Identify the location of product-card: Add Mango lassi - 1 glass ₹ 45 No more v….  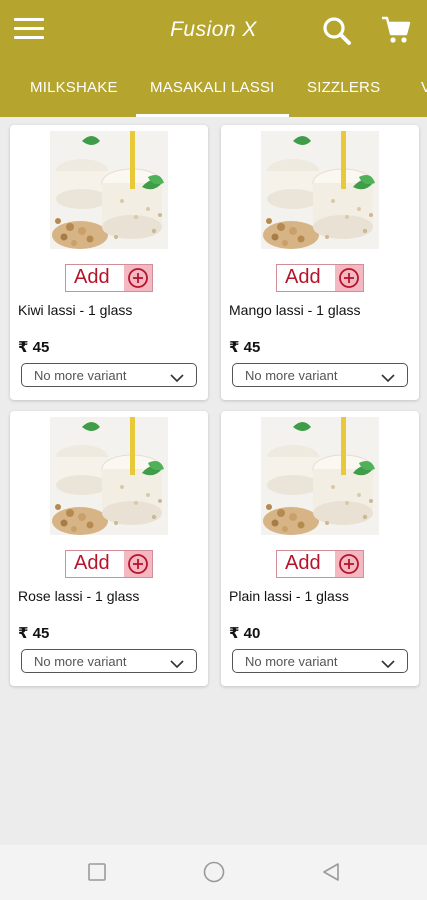
(320, 262).